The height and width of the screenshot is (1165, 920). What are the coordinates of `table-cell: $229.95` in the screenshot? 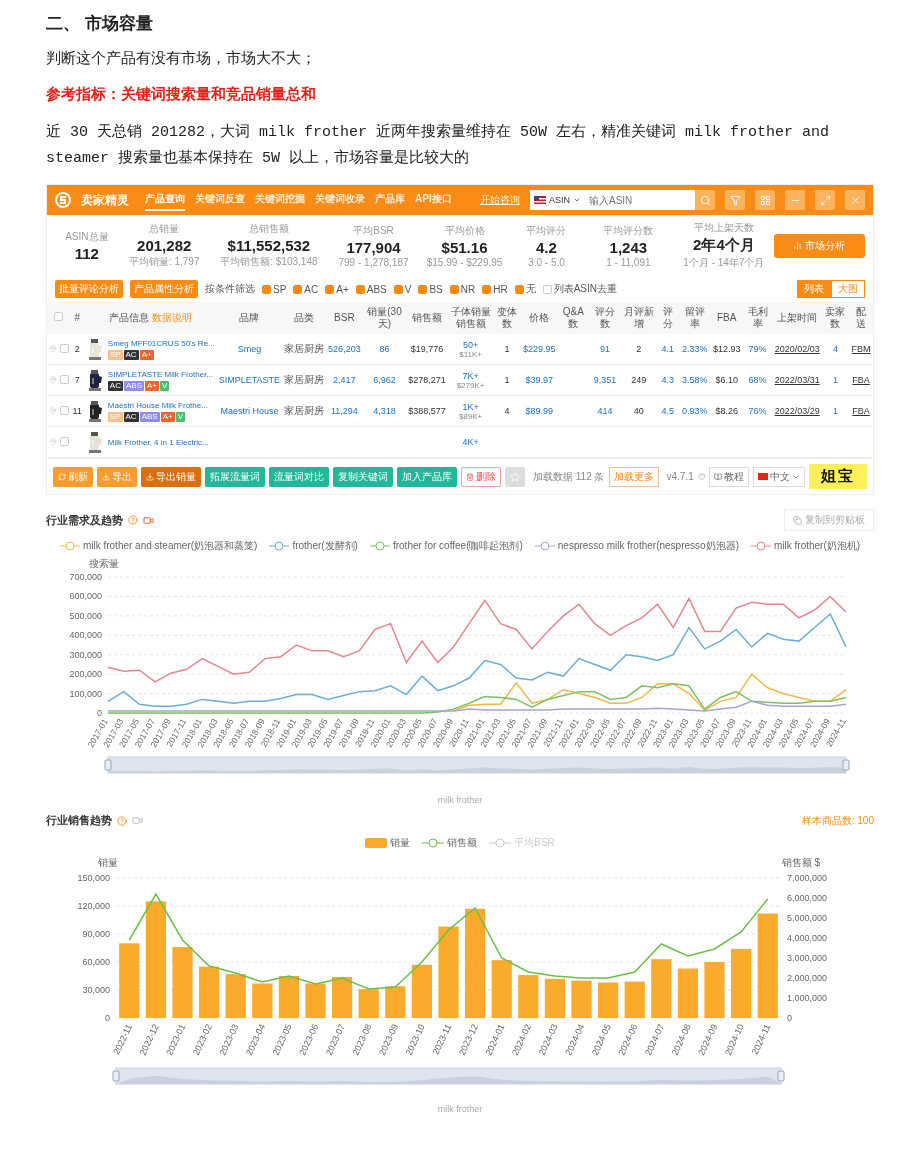 It's located at (539, 349).